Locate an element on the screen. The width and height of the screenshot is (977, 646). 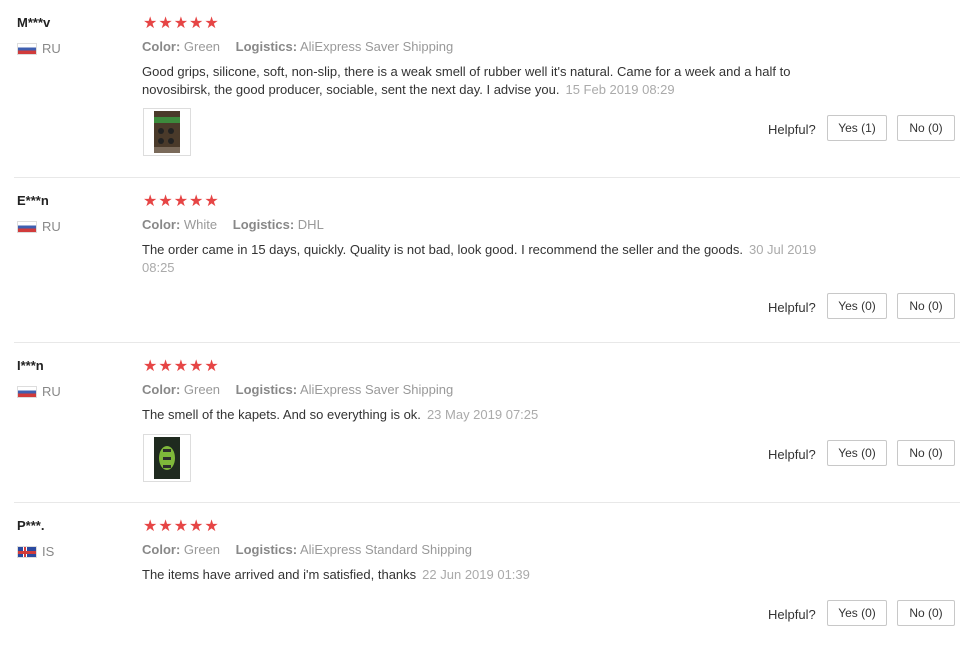
logistics-value: DHL is located at coordinates (310, 224).